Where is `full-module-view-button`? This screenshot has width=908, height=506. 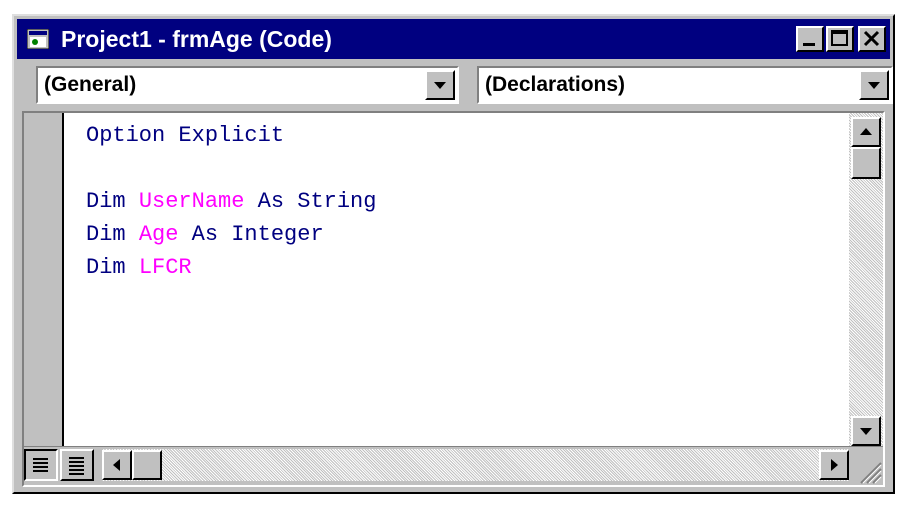
full-module-view-button is located at coordinates (77, 465).